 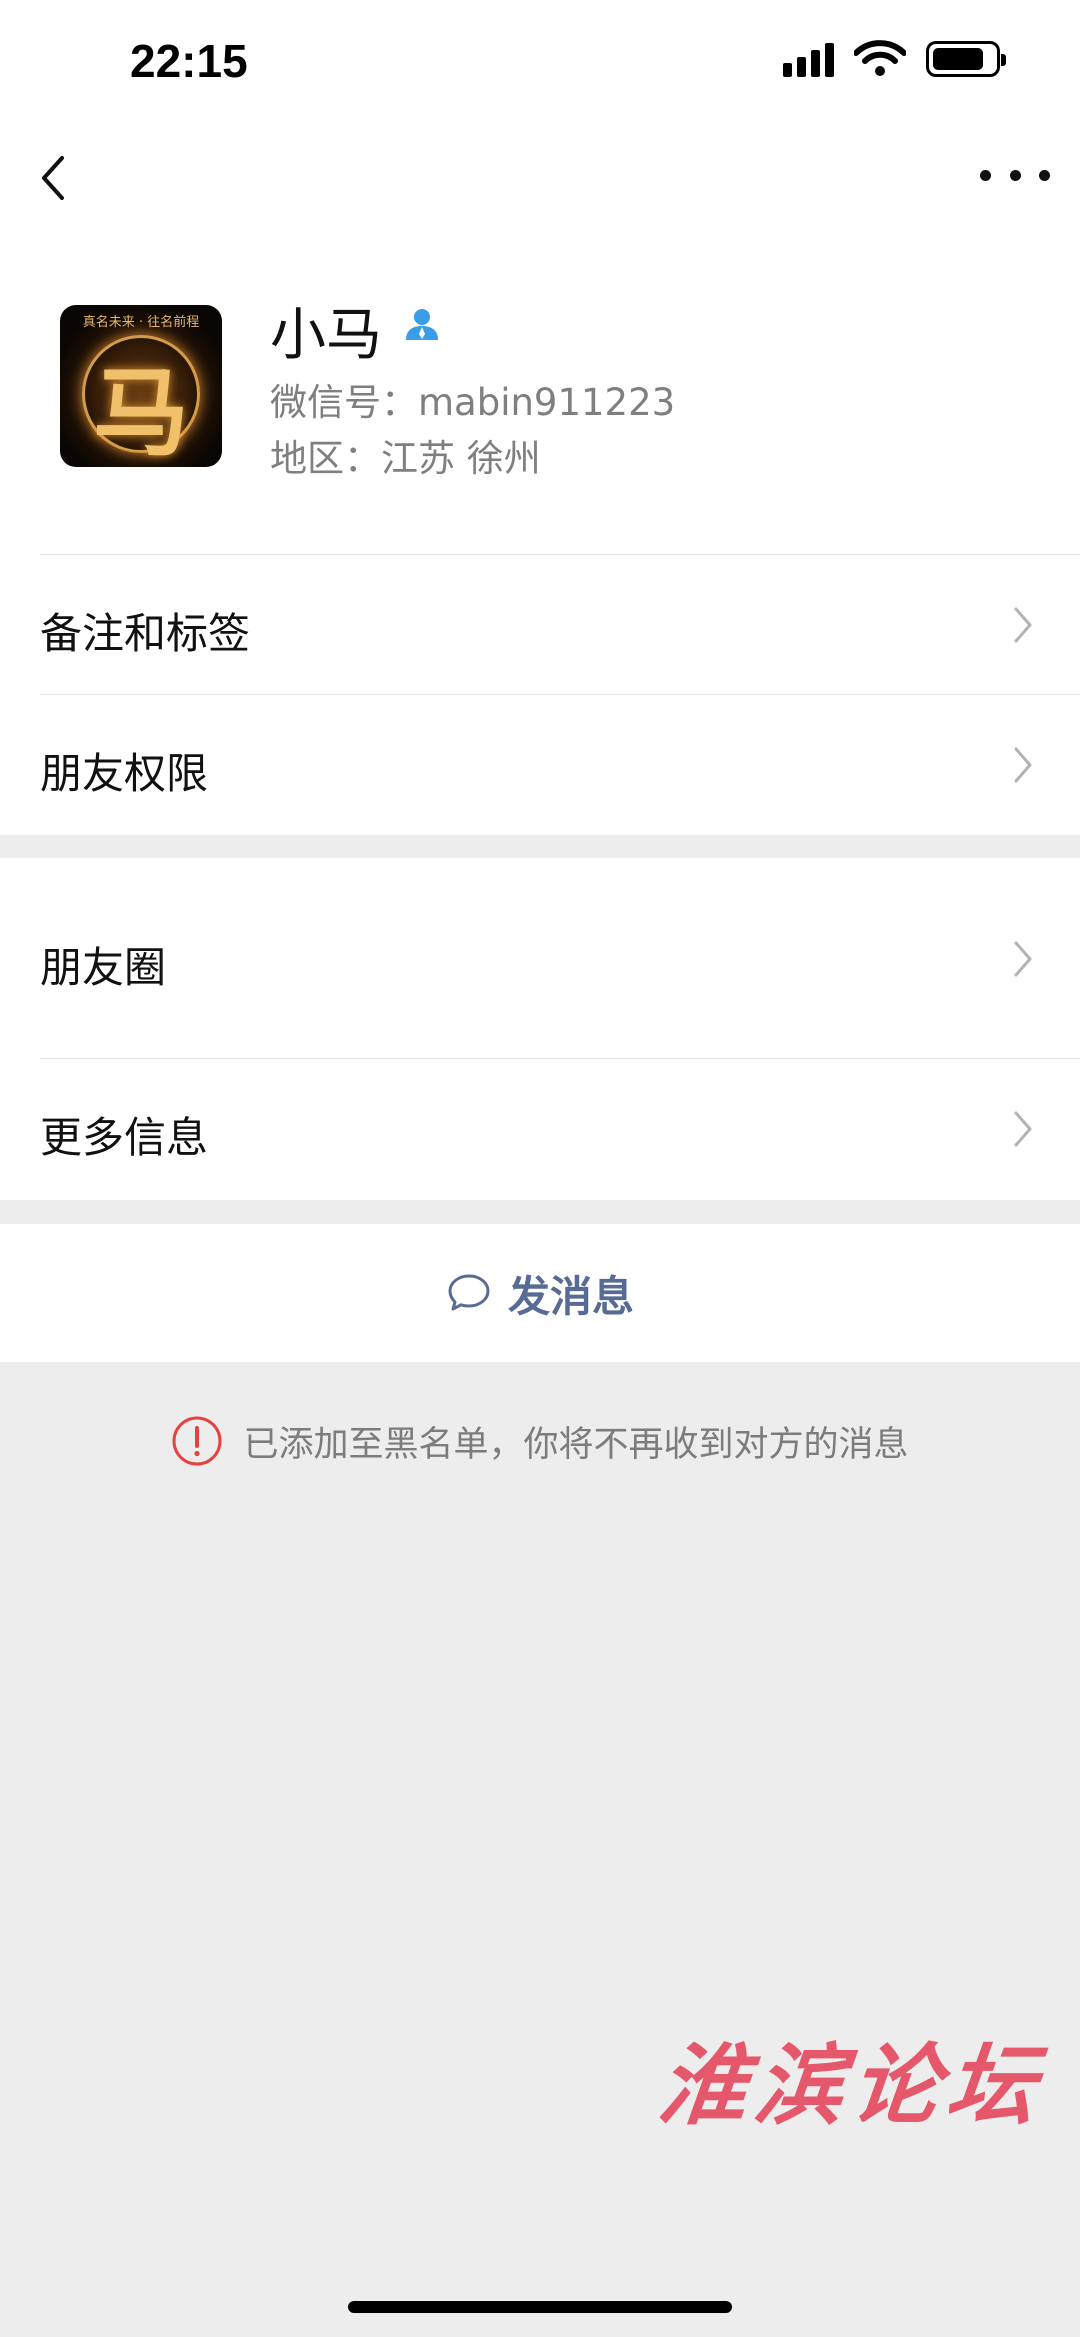 I want to click on friend-permissions-row: 朋友权限, so click(x=540, y=765).